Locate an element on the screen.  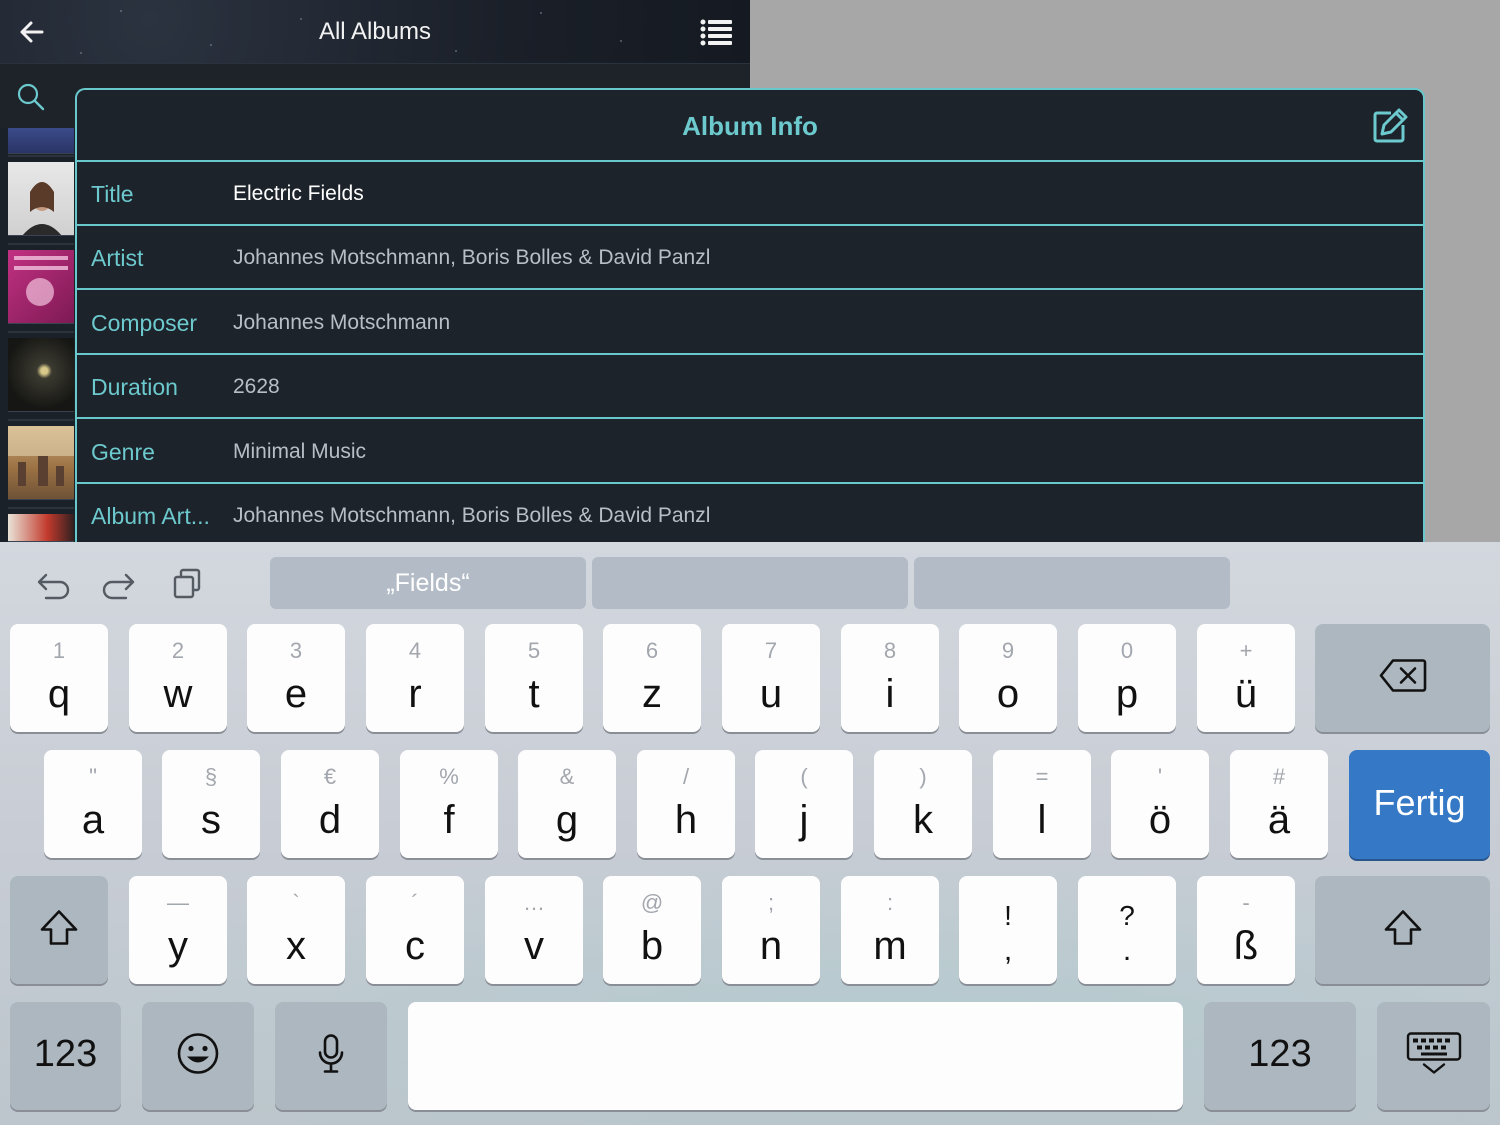
key-o-umlaut: ' ö is located at coordinates (1160, 804).